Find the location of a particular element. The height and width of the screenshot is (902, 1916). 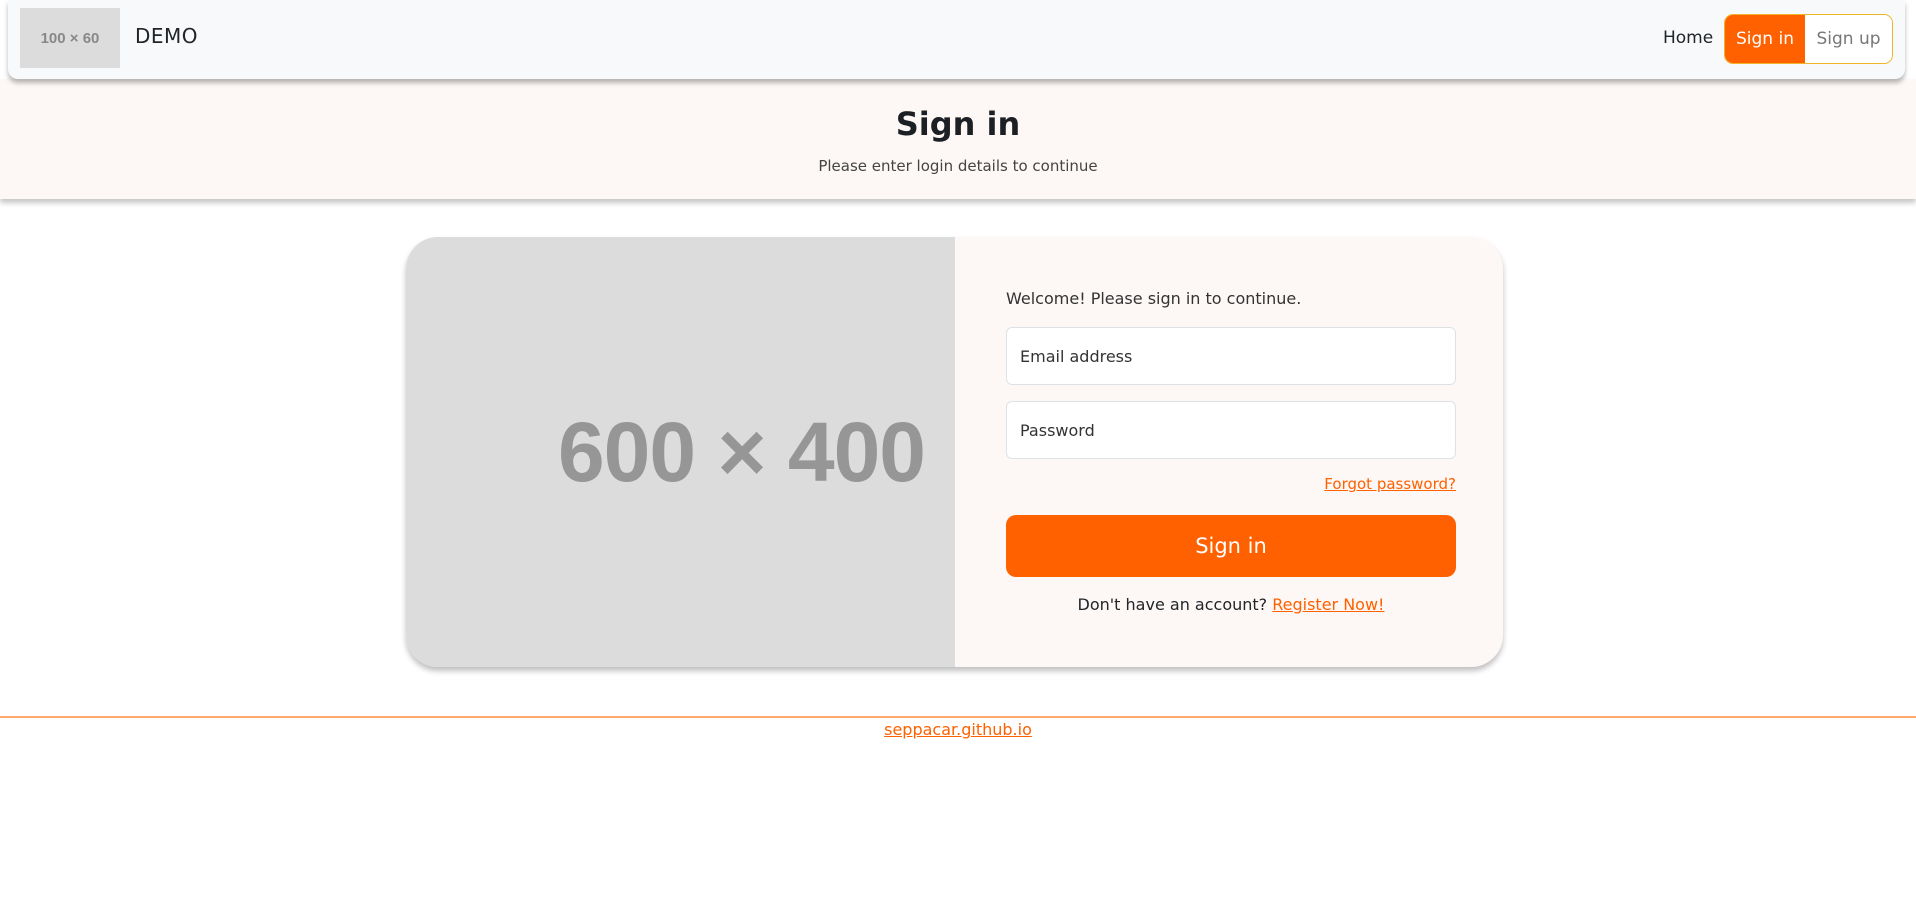

footer-site-link: seppacar.github.io is located at coordinates (958, 729).